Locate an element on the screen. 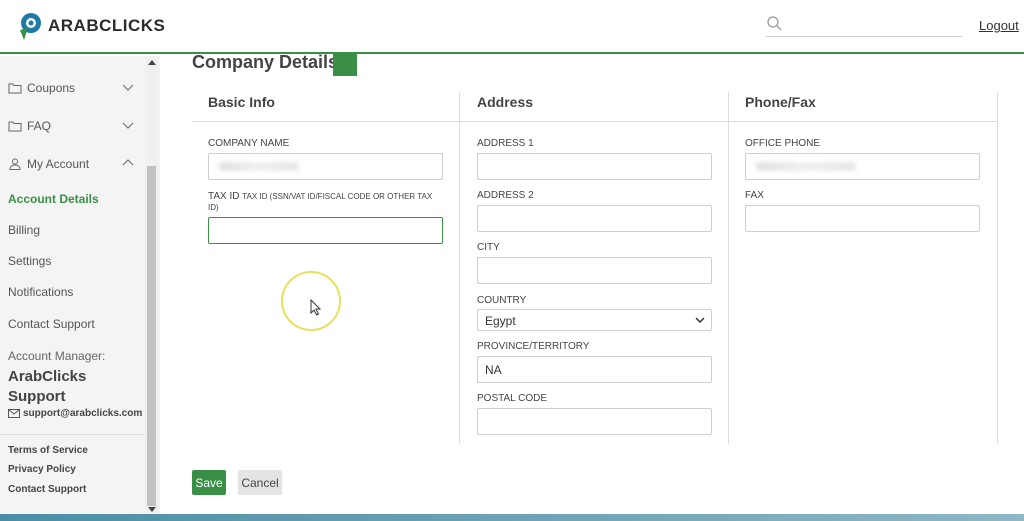 This screenshot has width=1024, height=521. card-header-divider is located at coordinates (595, 121).